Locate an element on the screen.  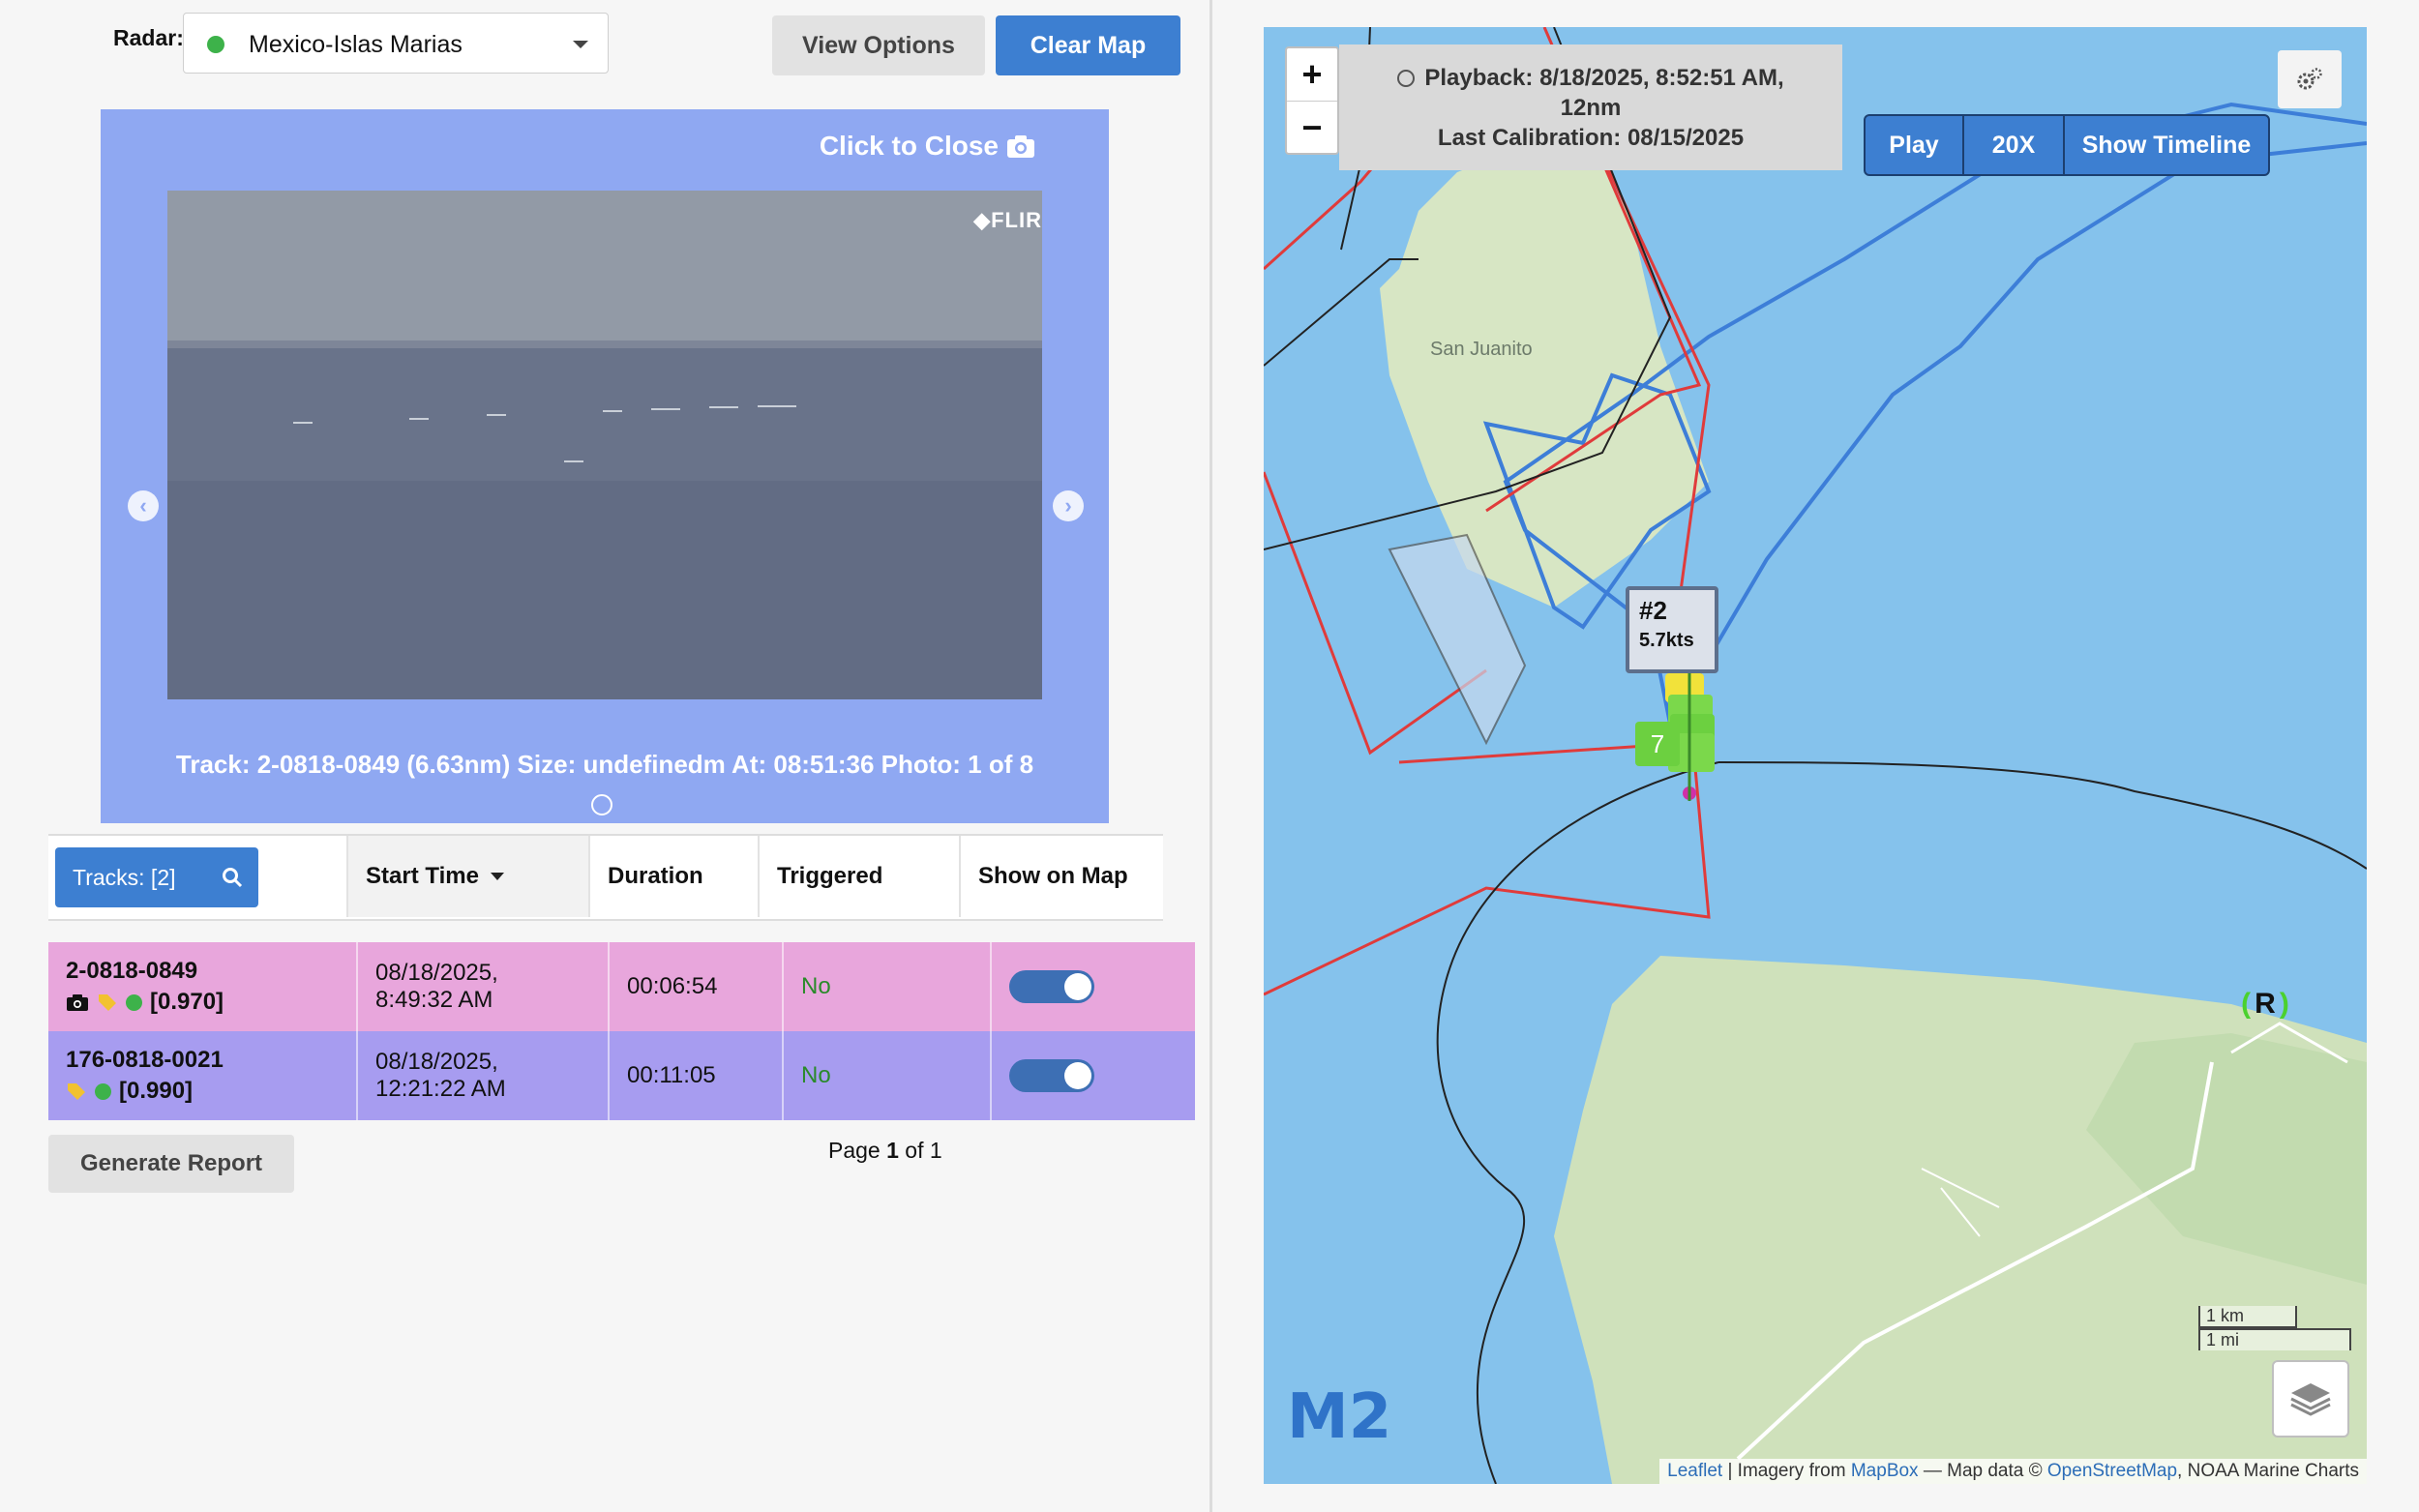
radar-marker-label: R is located at coordinates (2266, 1004).